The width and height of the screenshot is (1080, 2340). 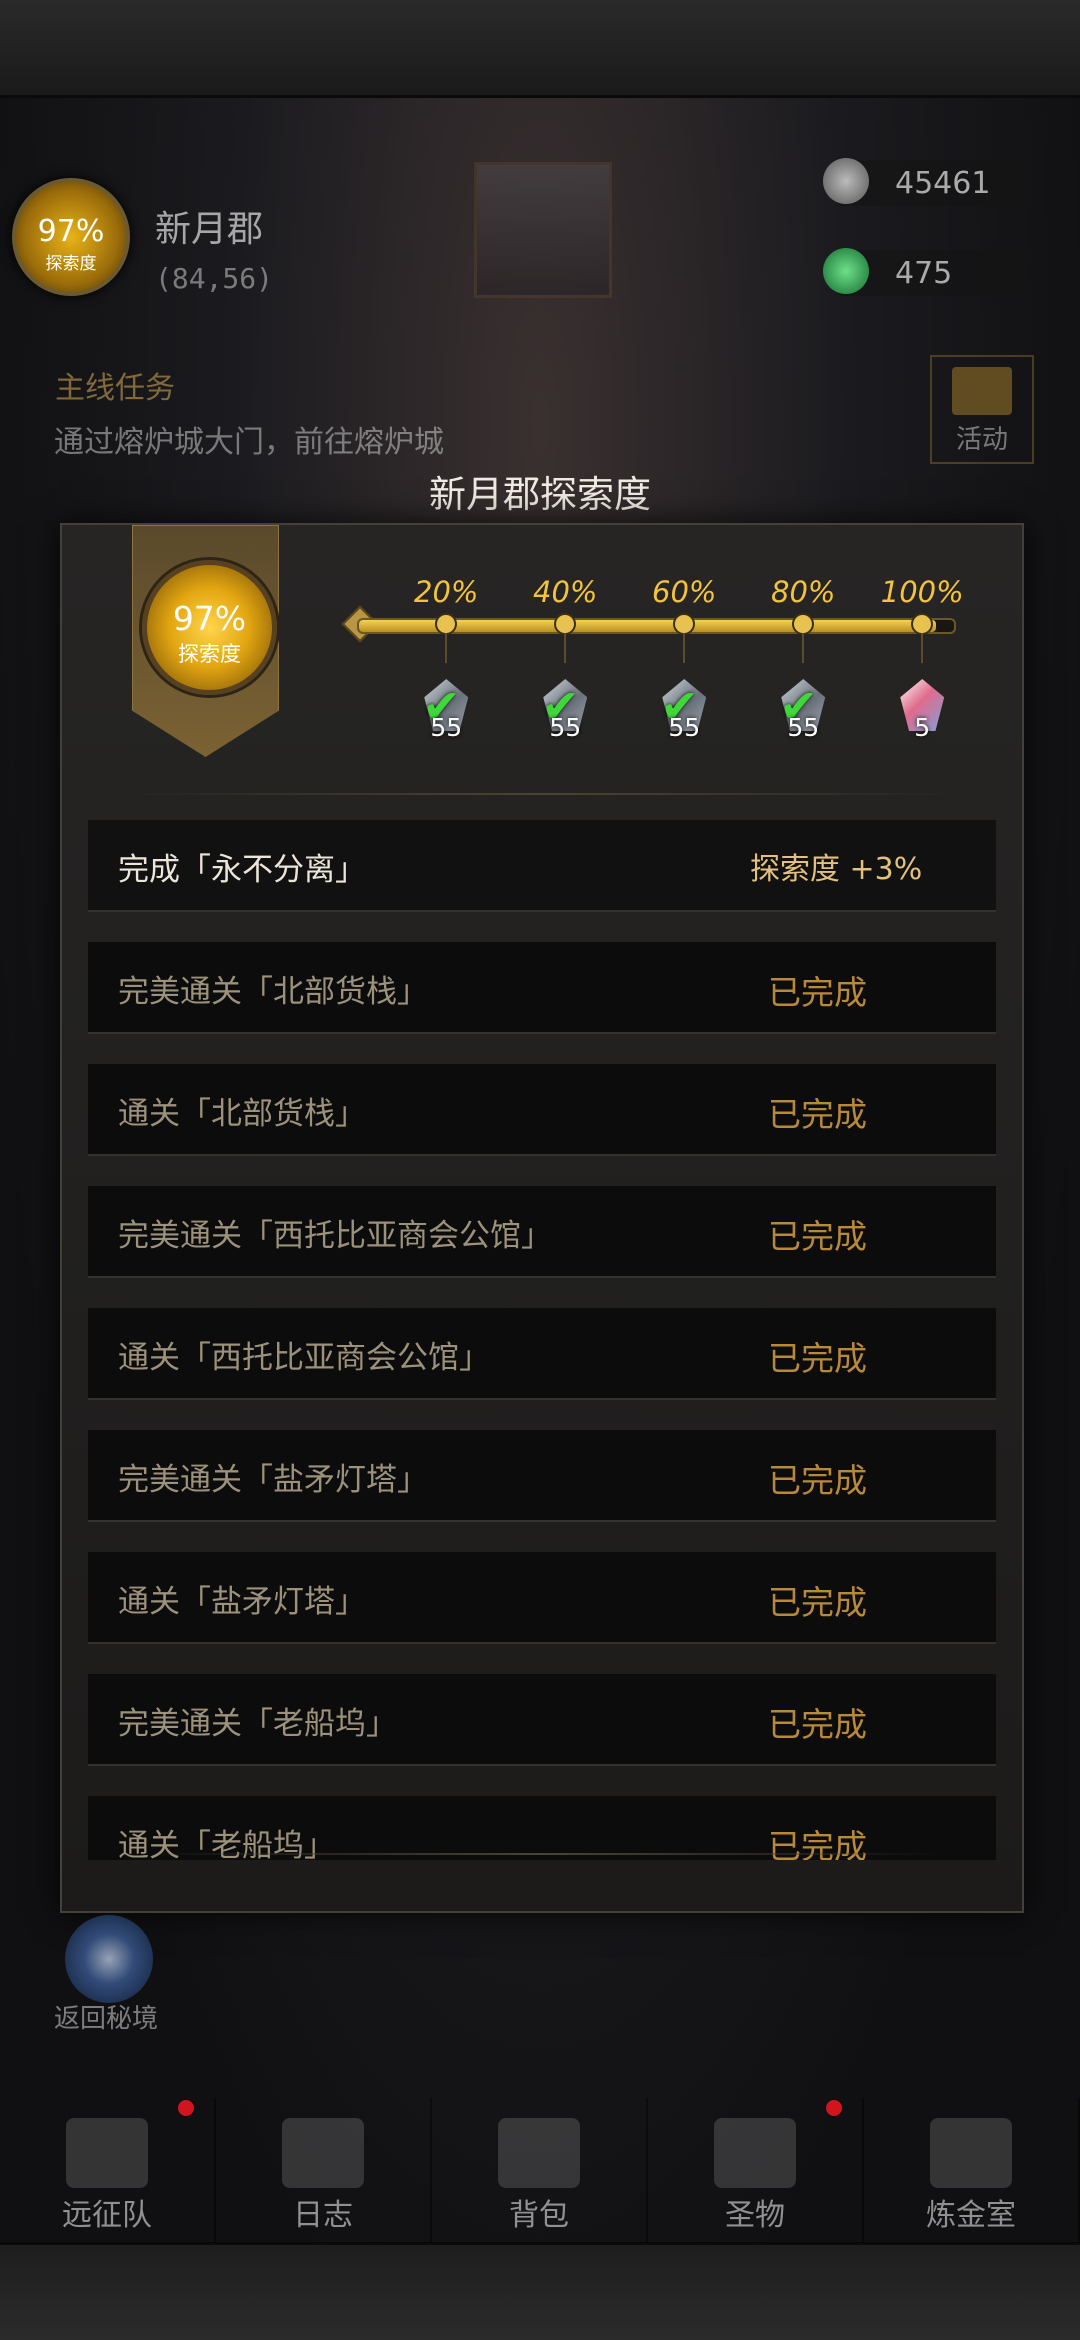 What do you see at coordinates (542, 988) in the screenshot?
I see `task-row: 完美通关「北部货栈」 已完成` at bounding box center [542, 988].